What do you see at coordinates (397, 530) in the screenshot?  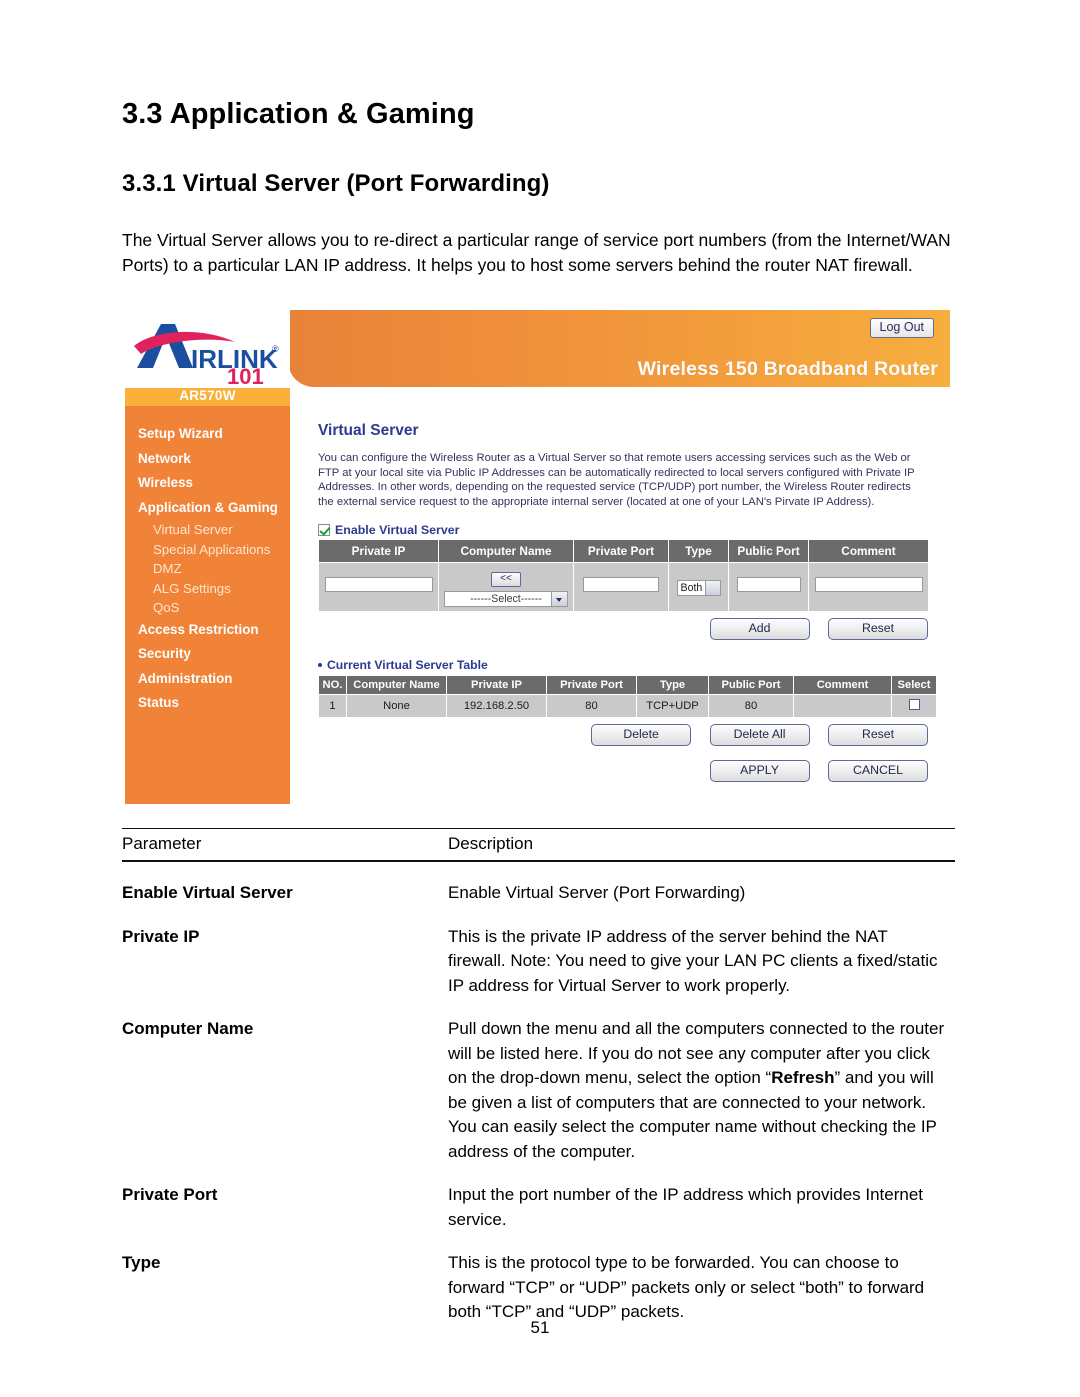 I see `enable-virtual-server-label: Enable Virtual Server` at bounding box center [397, 530].